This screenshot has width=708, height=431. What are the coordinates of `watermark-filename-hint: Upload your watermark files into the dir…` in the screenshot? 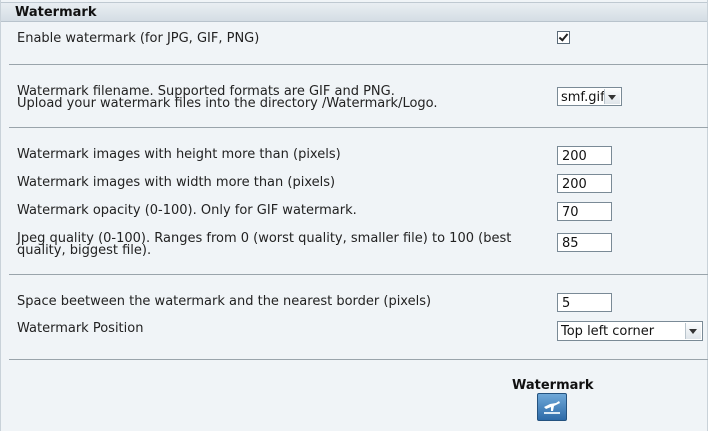 It's located at (227, 103).